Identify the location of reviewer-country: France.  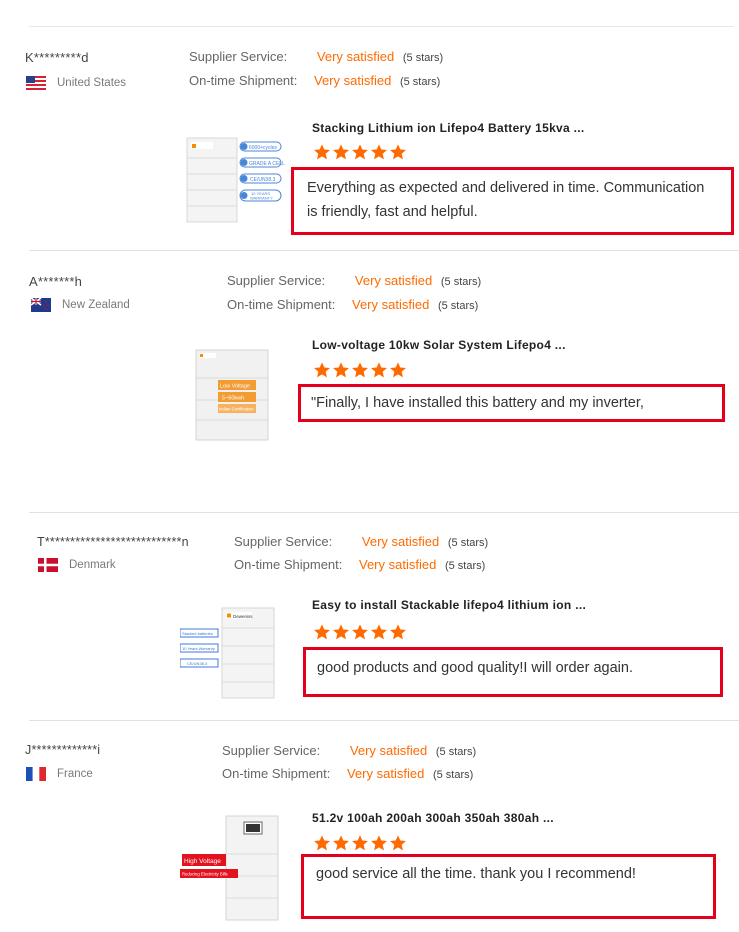
(59, 774).